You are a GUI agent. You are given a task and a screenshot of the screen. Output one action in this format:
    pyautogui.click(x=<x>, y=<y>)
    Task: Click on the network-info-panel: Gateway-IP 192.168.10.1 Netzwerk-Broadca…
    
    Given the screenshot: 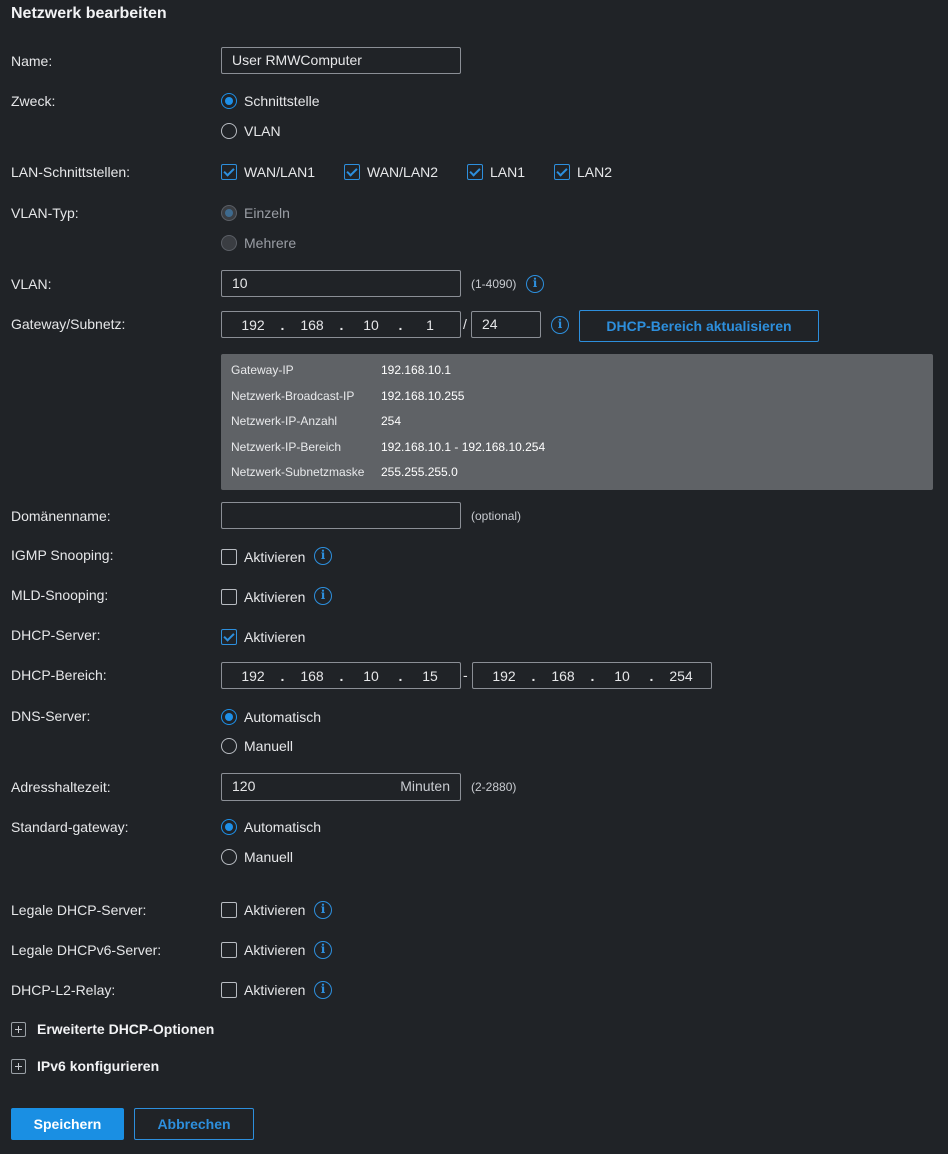 What is the action you would take?
    pyautogui.click(x=577, y=422)
    